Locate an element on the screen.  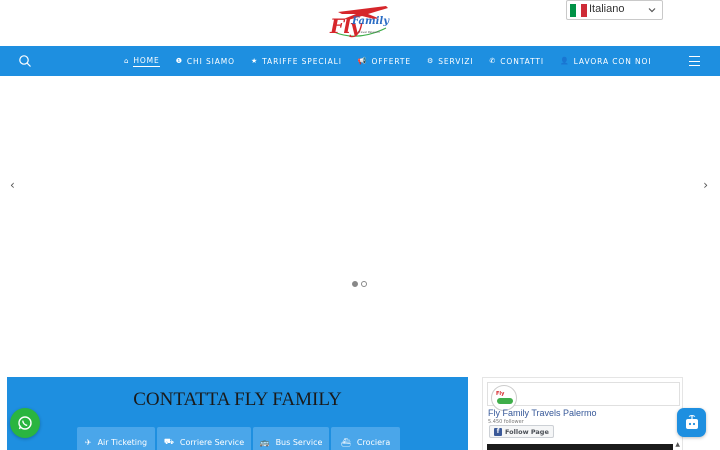
nav-item-chi-siamo: ❶ CHI SIAMO is located at coordinates (205, 61).